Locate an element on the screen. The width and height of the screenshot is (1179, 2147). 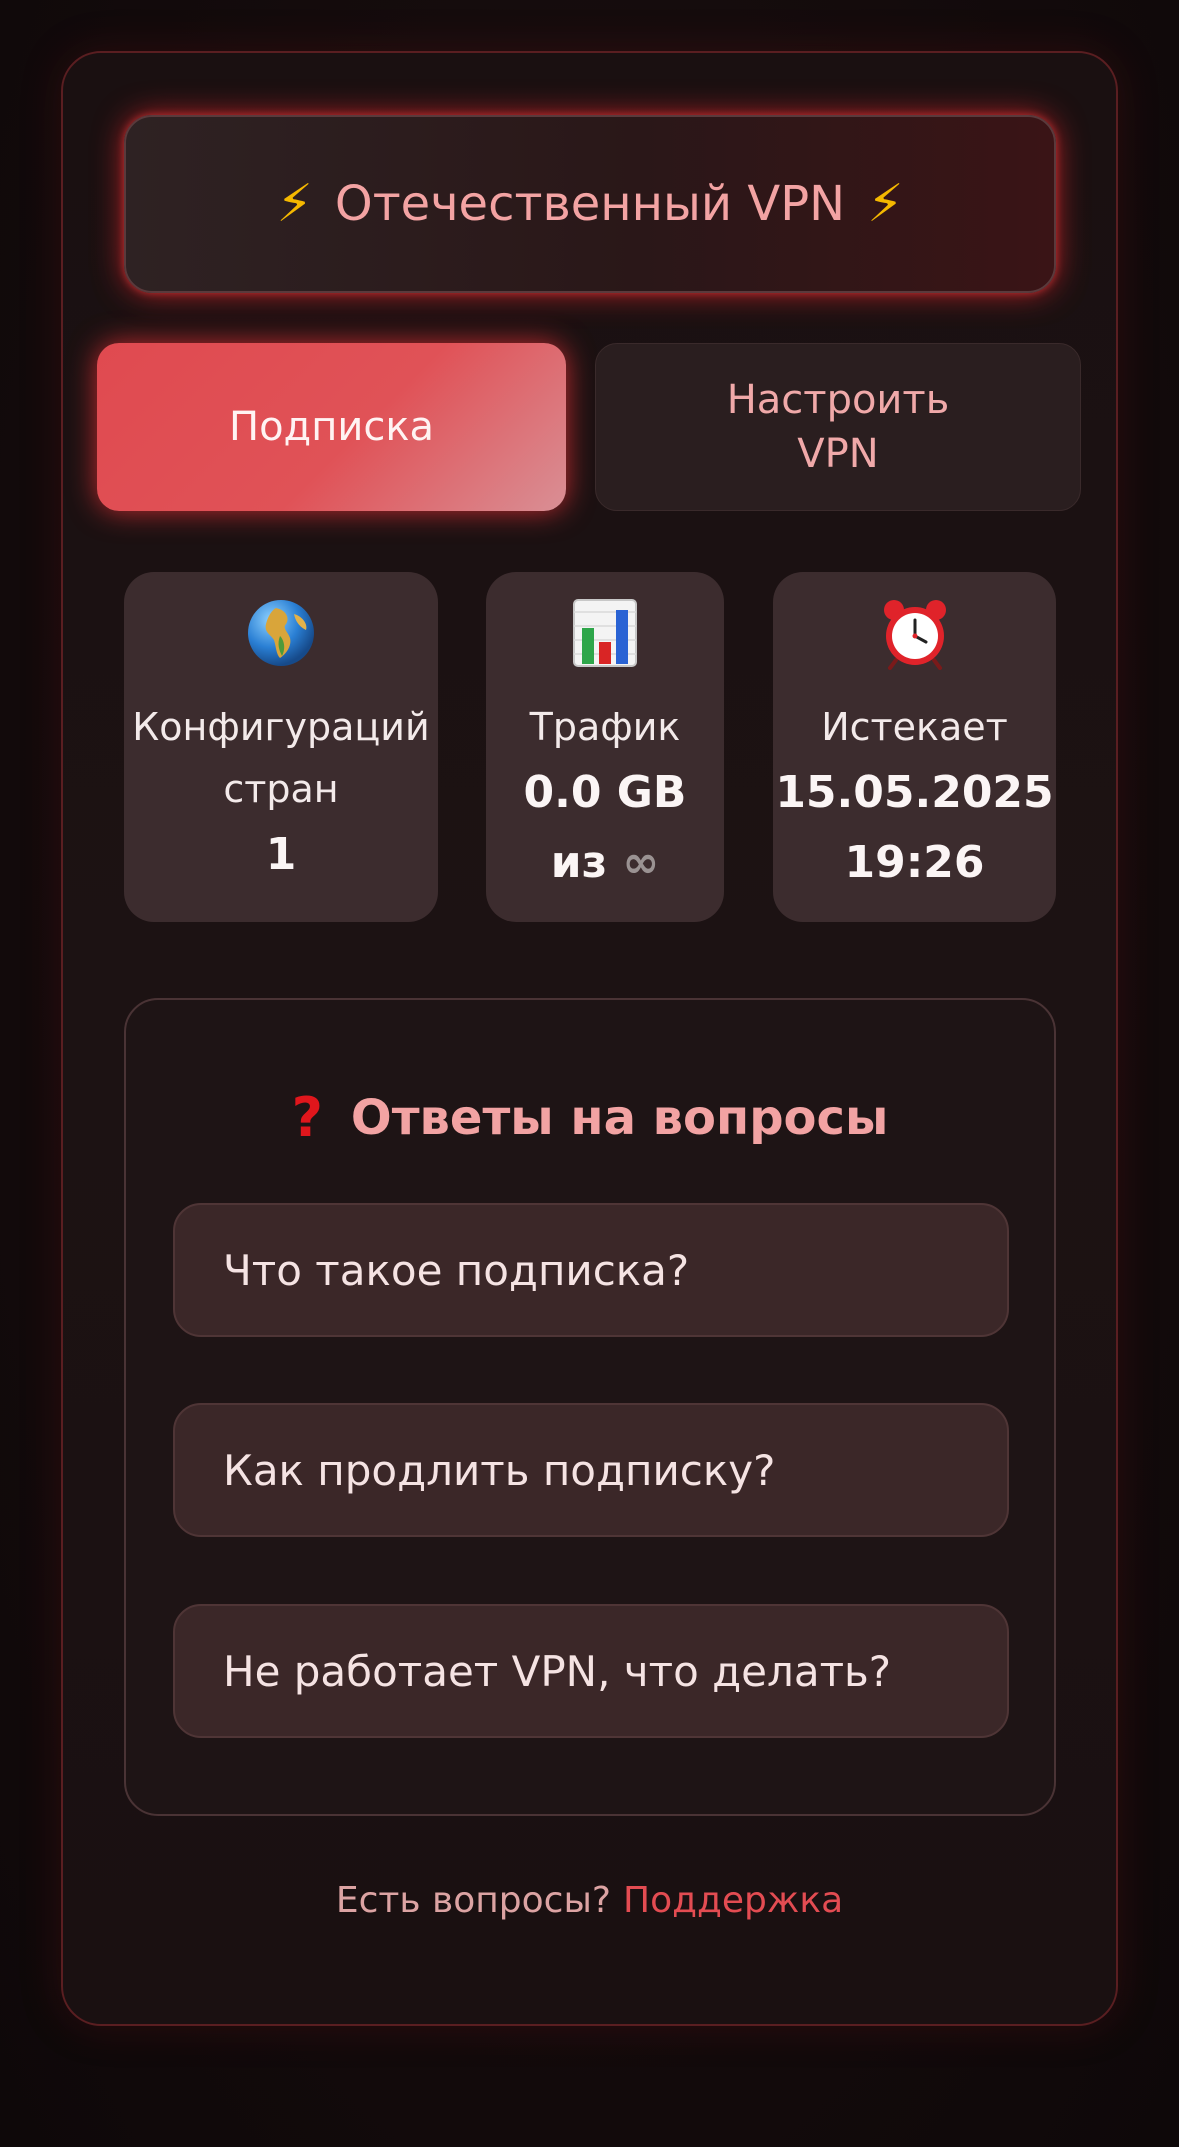
faq-item-vpn-not-working: Не работает VPN, что делать? is located at coordinates (591, 1671).